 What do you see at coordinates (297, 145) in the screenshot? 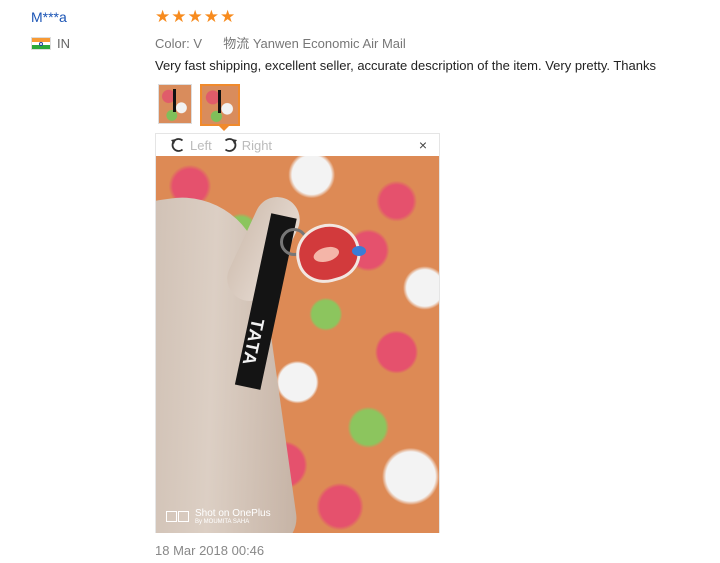
I see `viewer-toolbar: Left Right ×` at bounding box center [297, 145].